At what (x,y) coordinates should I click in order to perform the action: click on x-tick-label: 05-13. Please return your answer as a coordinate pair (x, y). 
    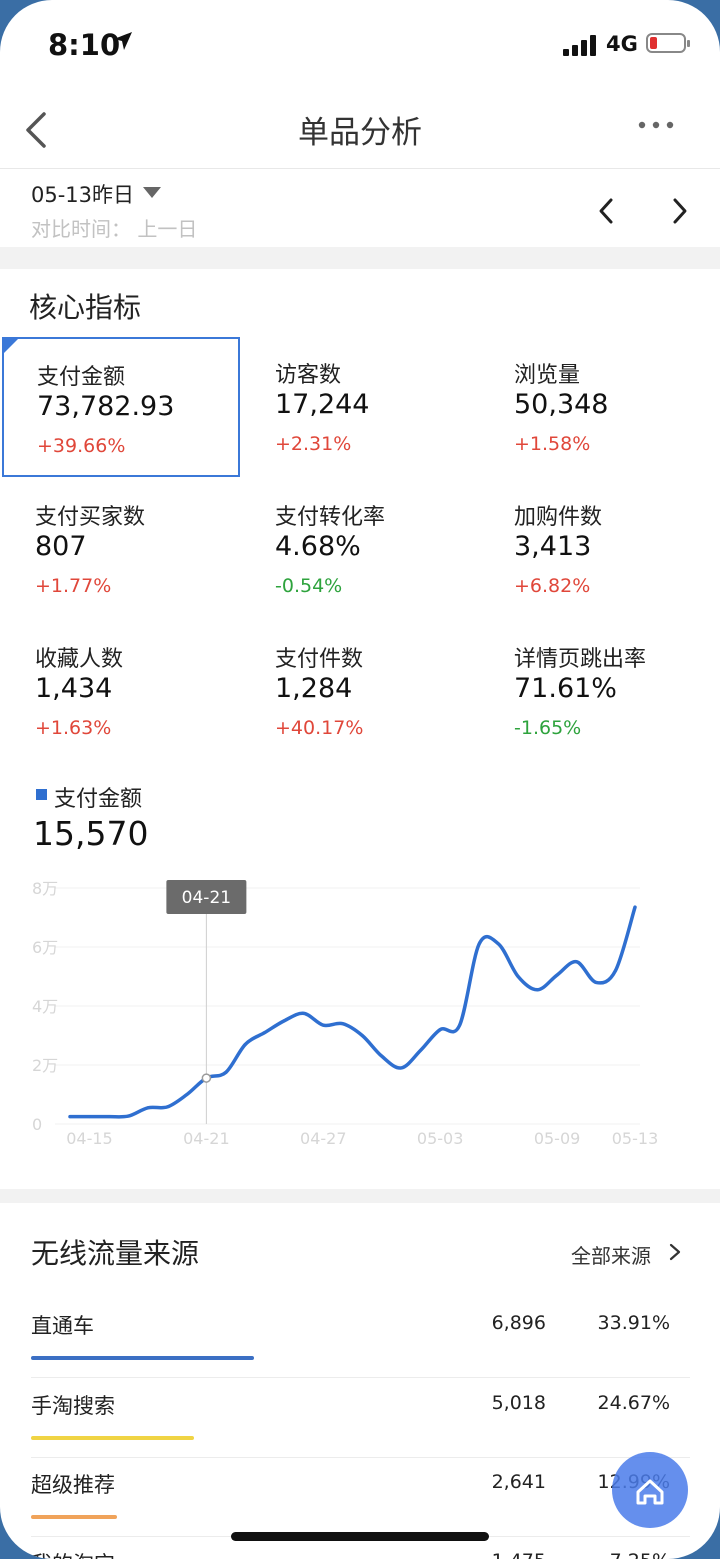
    Looking at the image, I should click on (635, 1138).